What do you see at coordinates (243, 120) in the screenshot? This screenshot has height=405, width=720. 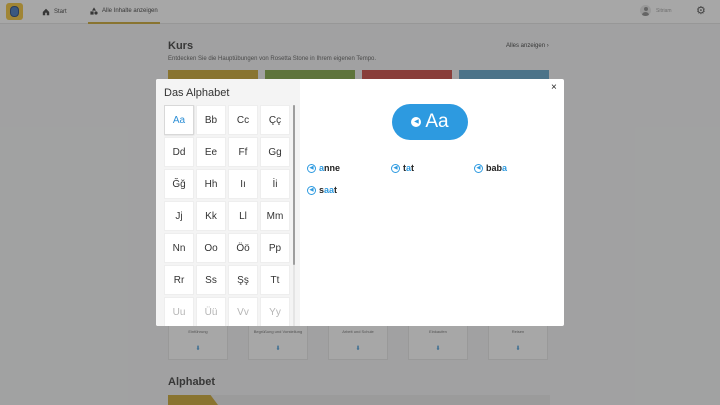 I see `letter-cell: Cc` at bounding box center [243, 120].